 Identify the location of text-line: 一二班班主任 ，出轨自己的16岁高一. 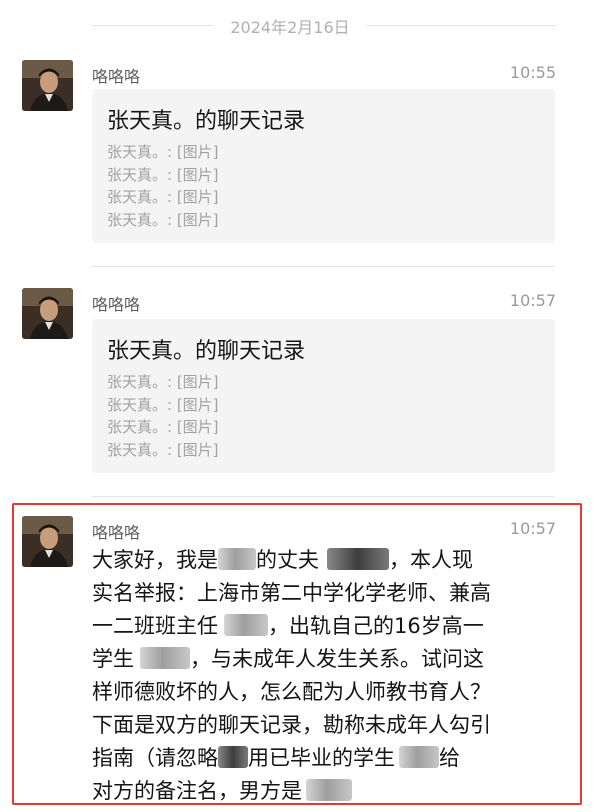
(328, 626).